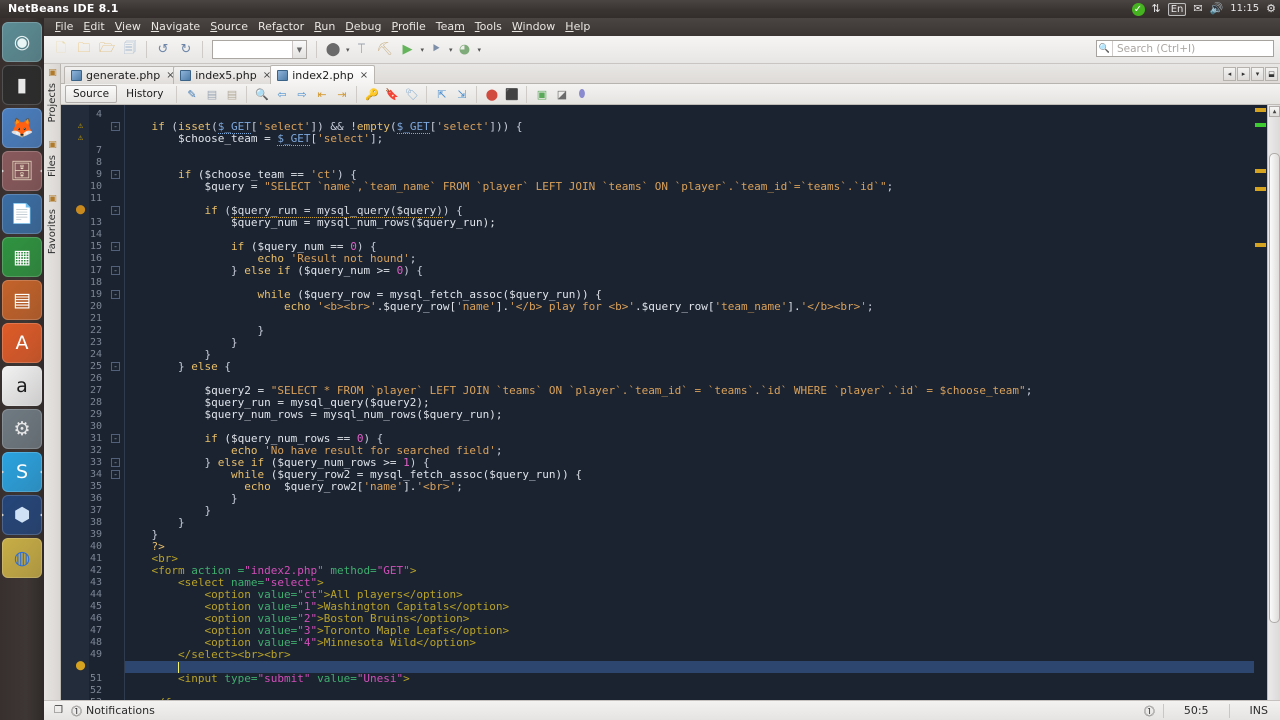  I want to click on clean-build-button: ⟙, so click(362, 50).